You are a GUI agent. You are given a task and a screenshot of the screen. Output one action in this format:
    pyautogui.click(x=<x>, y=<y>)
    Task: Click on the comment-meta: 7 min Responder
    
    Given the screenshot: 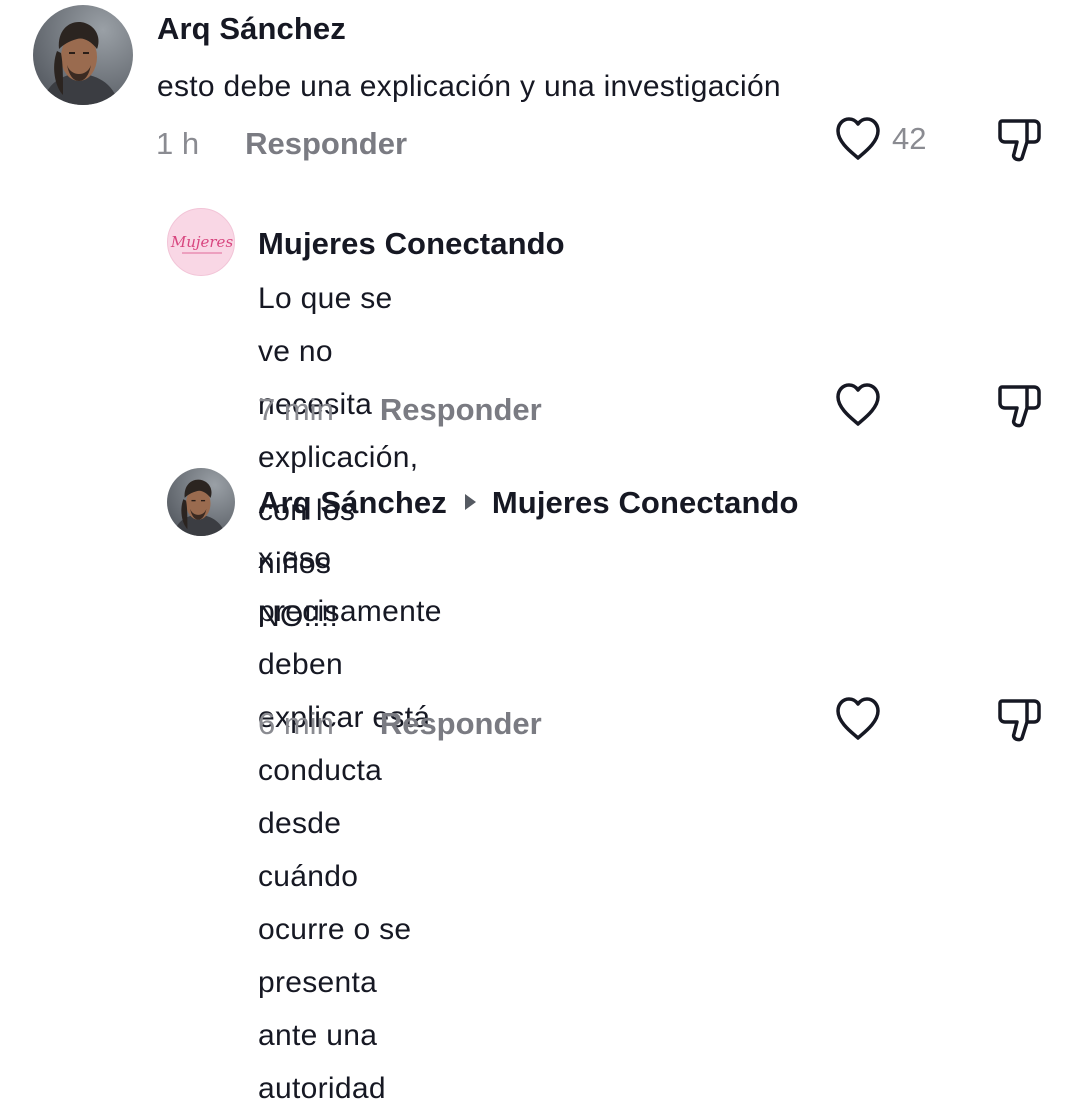 What is the action you would take?
    pyautogui.click(x=400, y=410)
    